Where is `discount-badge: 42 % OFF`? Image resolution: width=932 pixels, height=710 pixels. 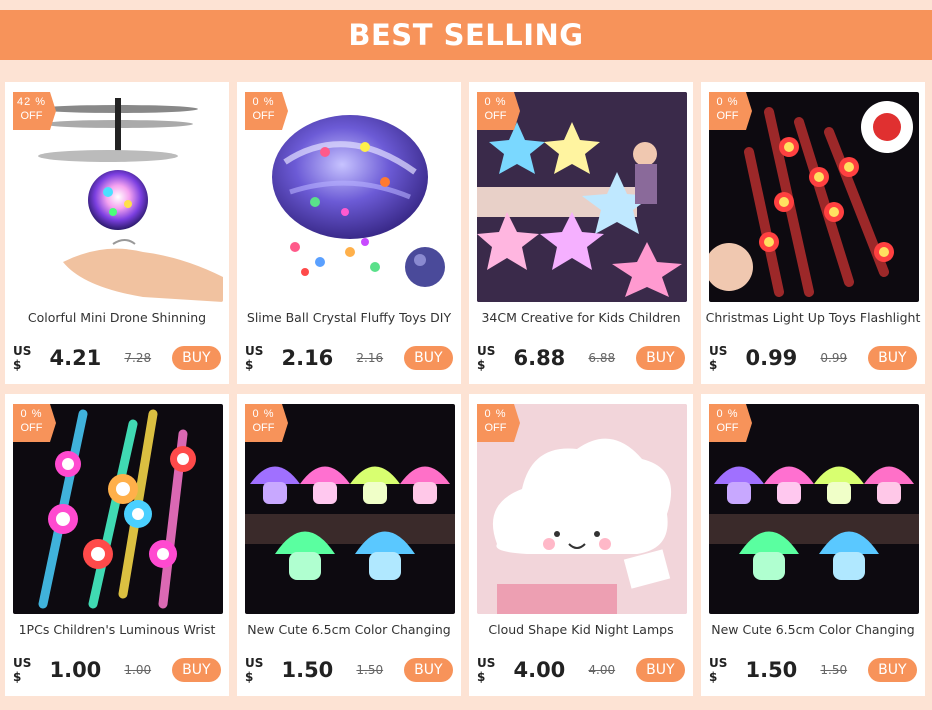
discount-badge: 42 % OFF is located at coordinates (34, 111).